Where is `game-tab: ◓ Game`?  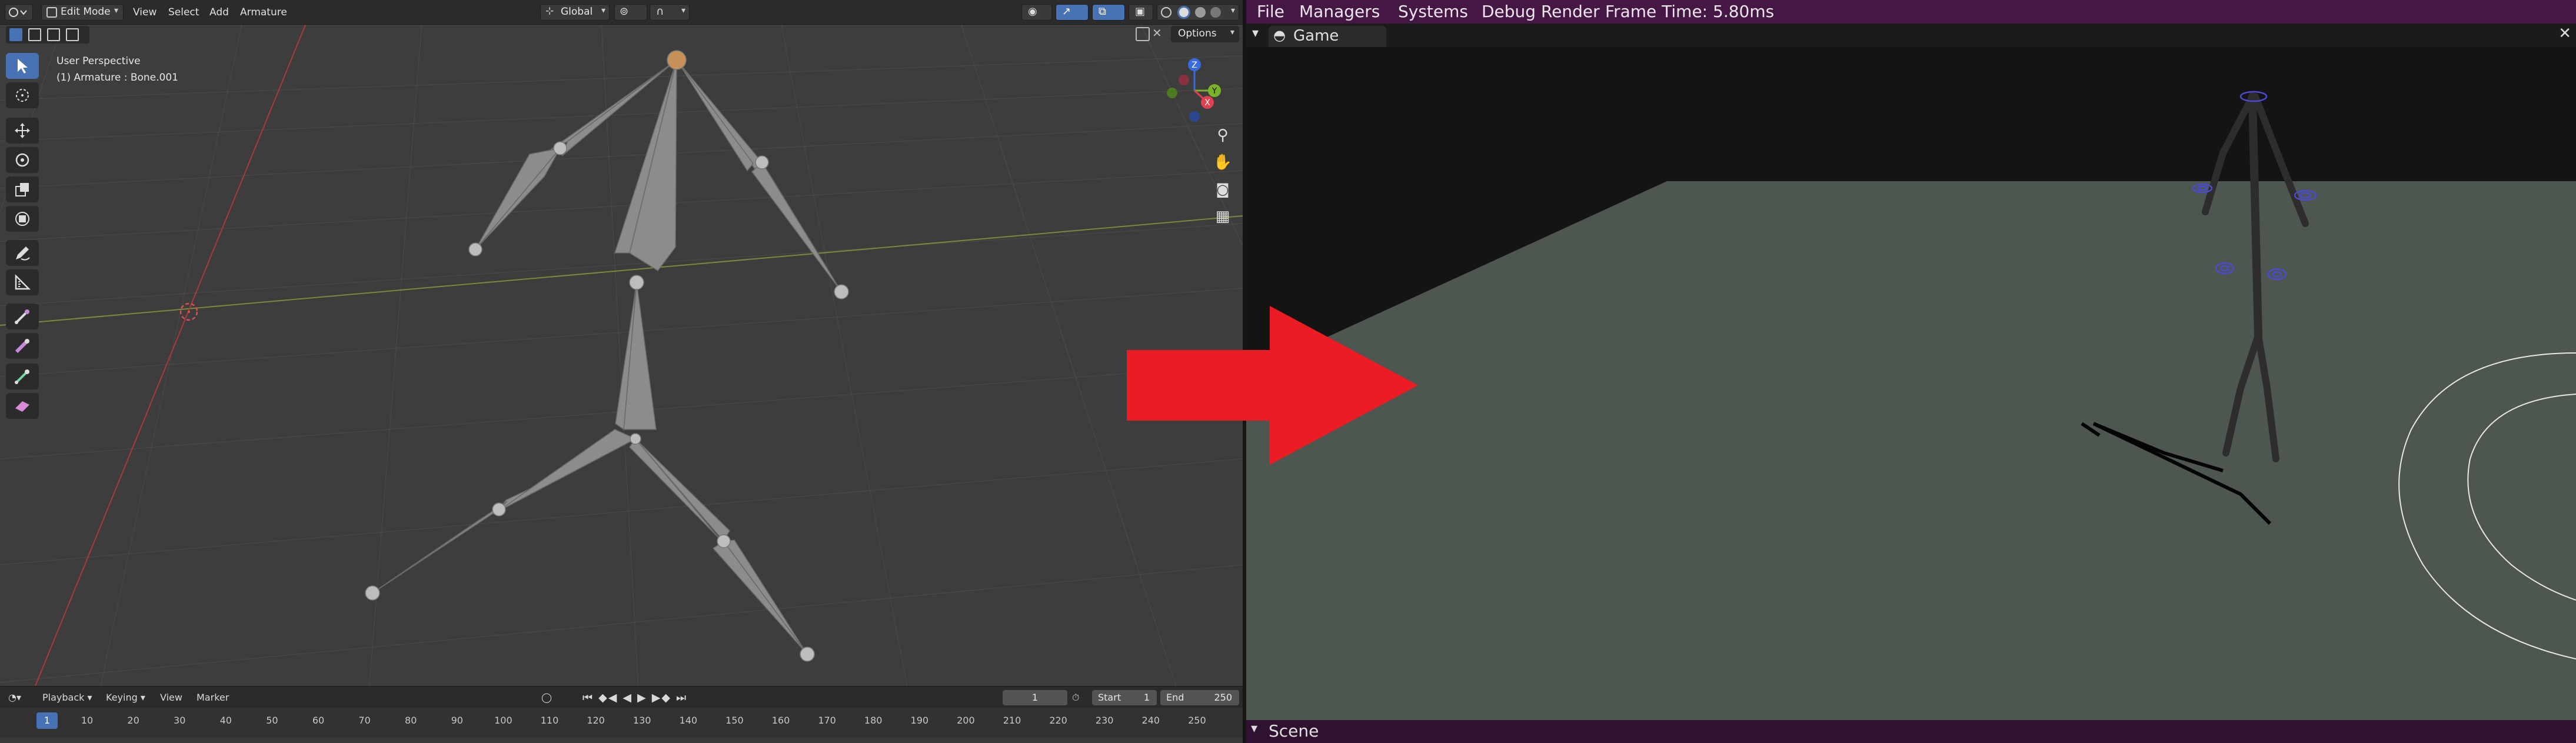 game-tab: ◓ Game is located at coordinates (1327, 36).